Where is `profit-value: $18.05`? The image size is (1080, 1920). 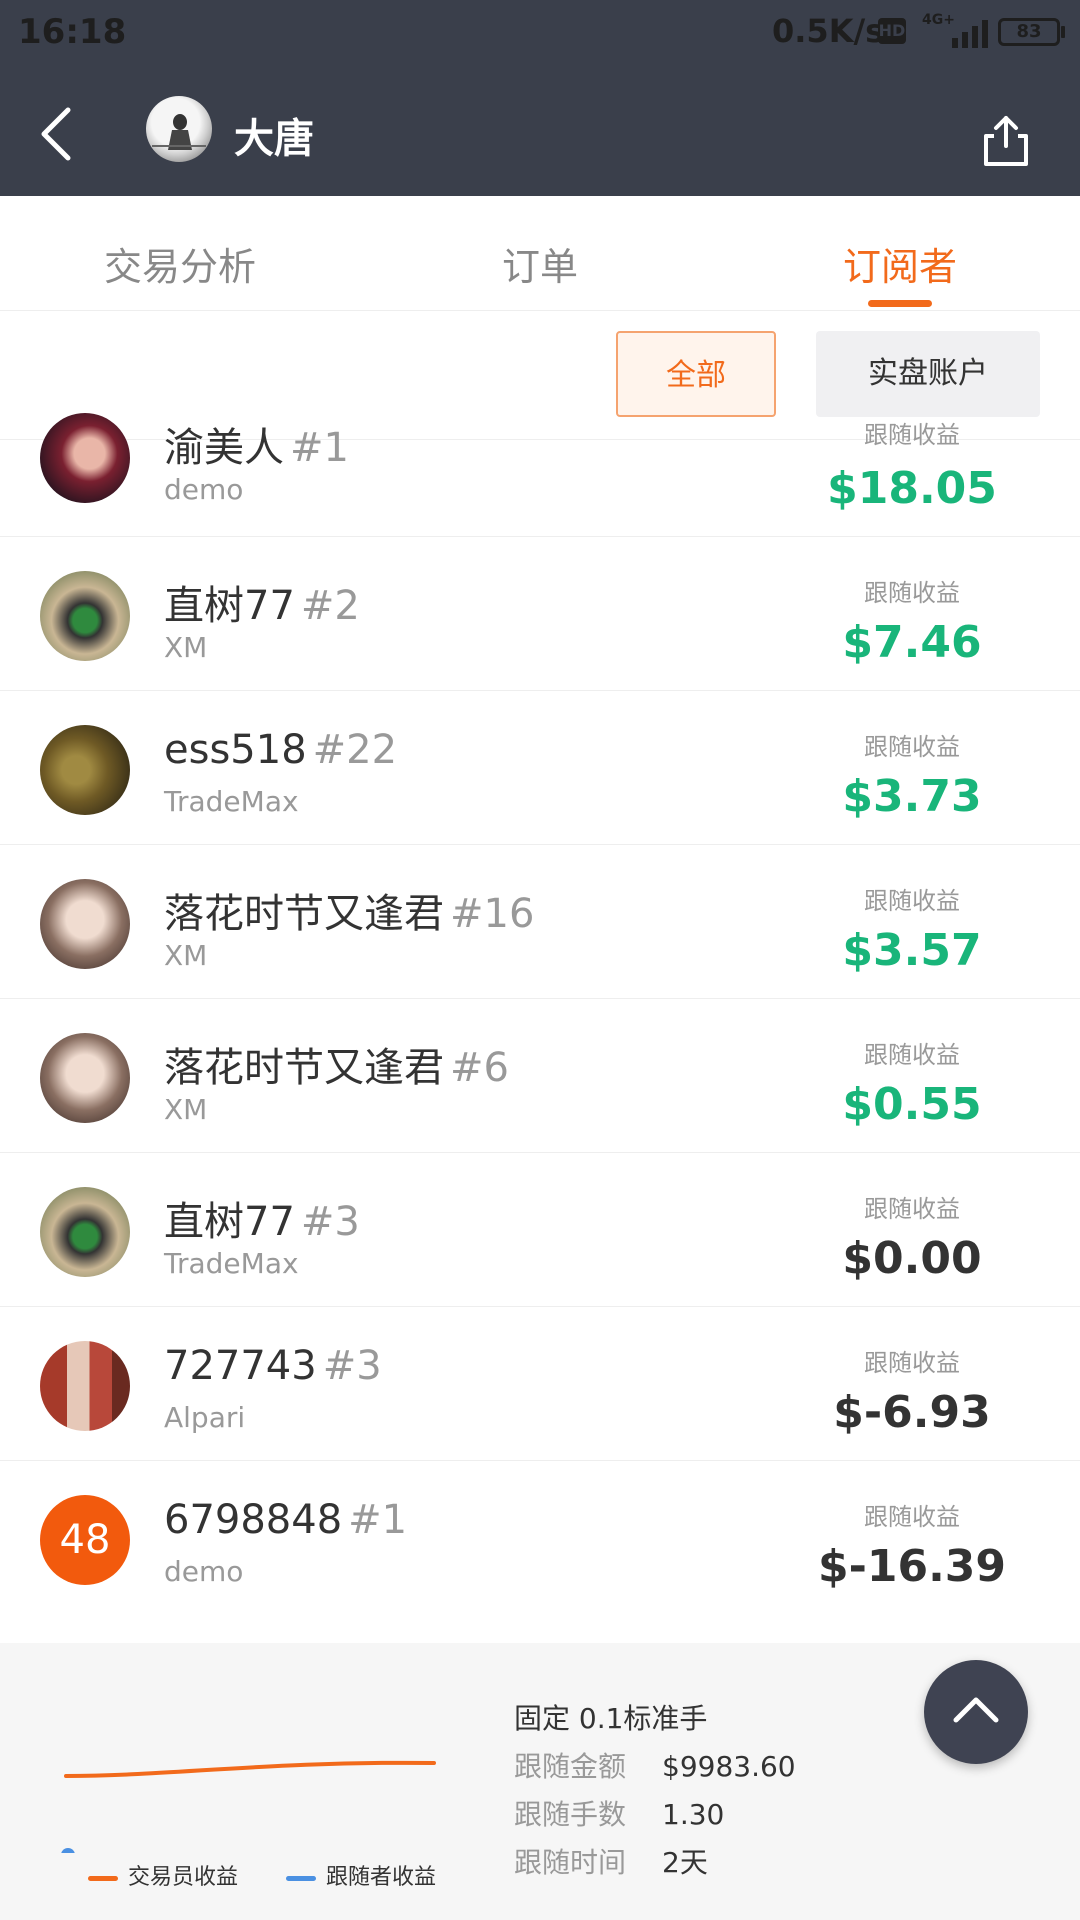 profit-value: $18.05 is located at coordinates (912, 488).